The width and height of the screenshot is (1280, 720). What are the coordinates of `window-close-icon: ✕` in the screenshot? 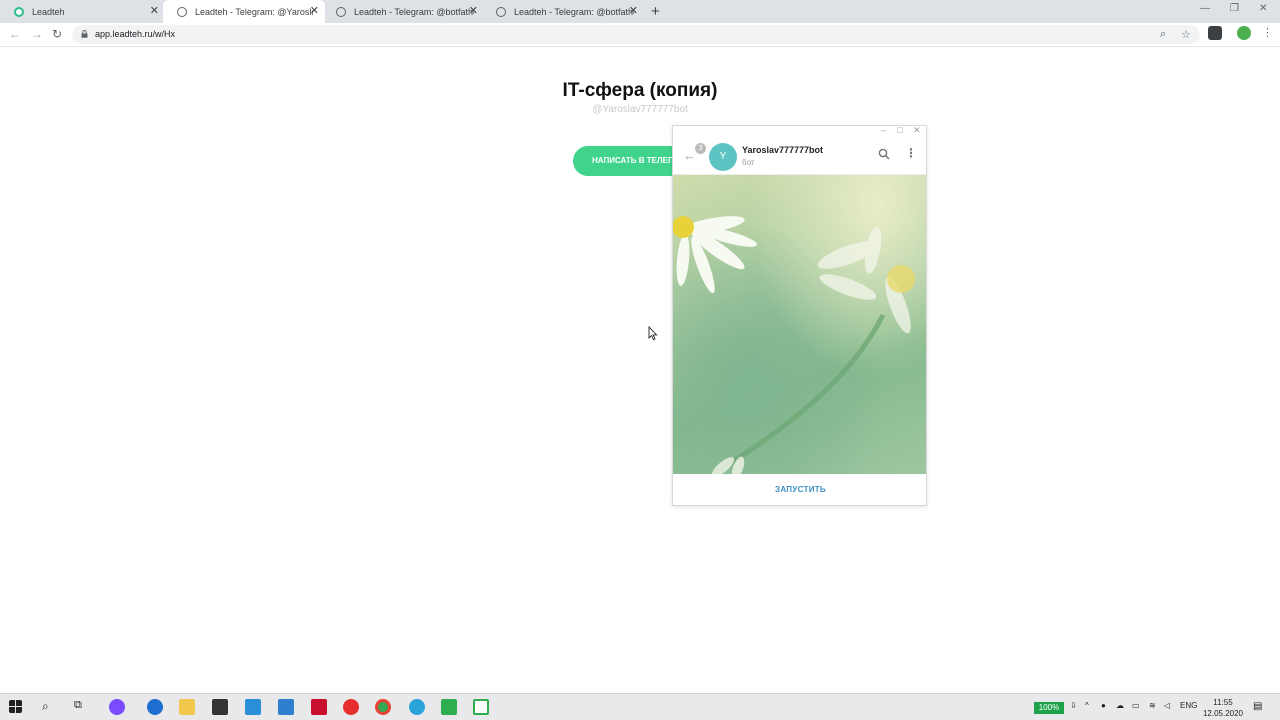 It's located at (1263, 8).